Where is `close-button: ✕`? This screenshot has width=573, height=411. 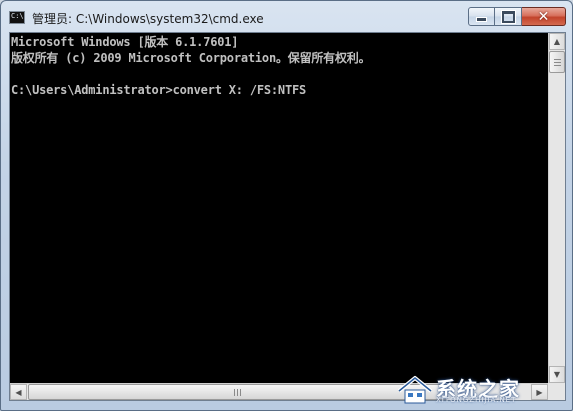
close-button: ✕ is located at coordinates (544, 16).